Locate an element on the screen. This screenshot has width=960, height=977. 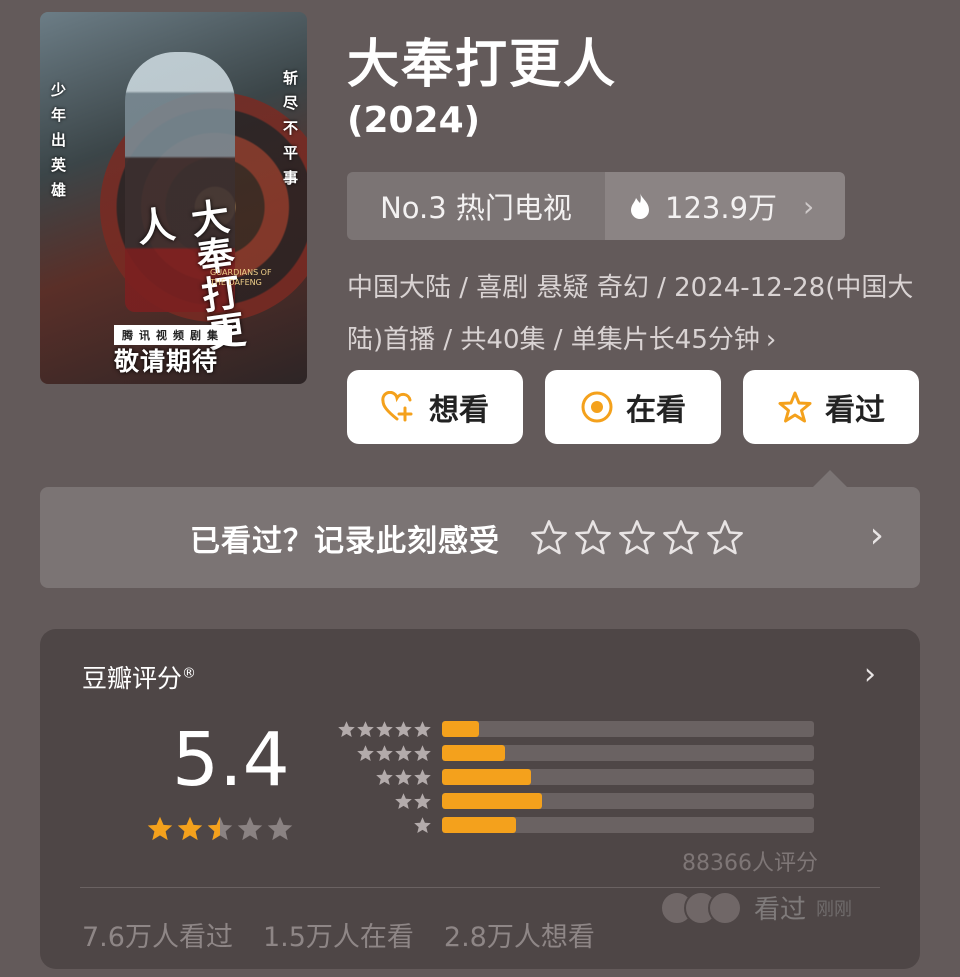
rating-score-stars is located at coordinates (220, 829).